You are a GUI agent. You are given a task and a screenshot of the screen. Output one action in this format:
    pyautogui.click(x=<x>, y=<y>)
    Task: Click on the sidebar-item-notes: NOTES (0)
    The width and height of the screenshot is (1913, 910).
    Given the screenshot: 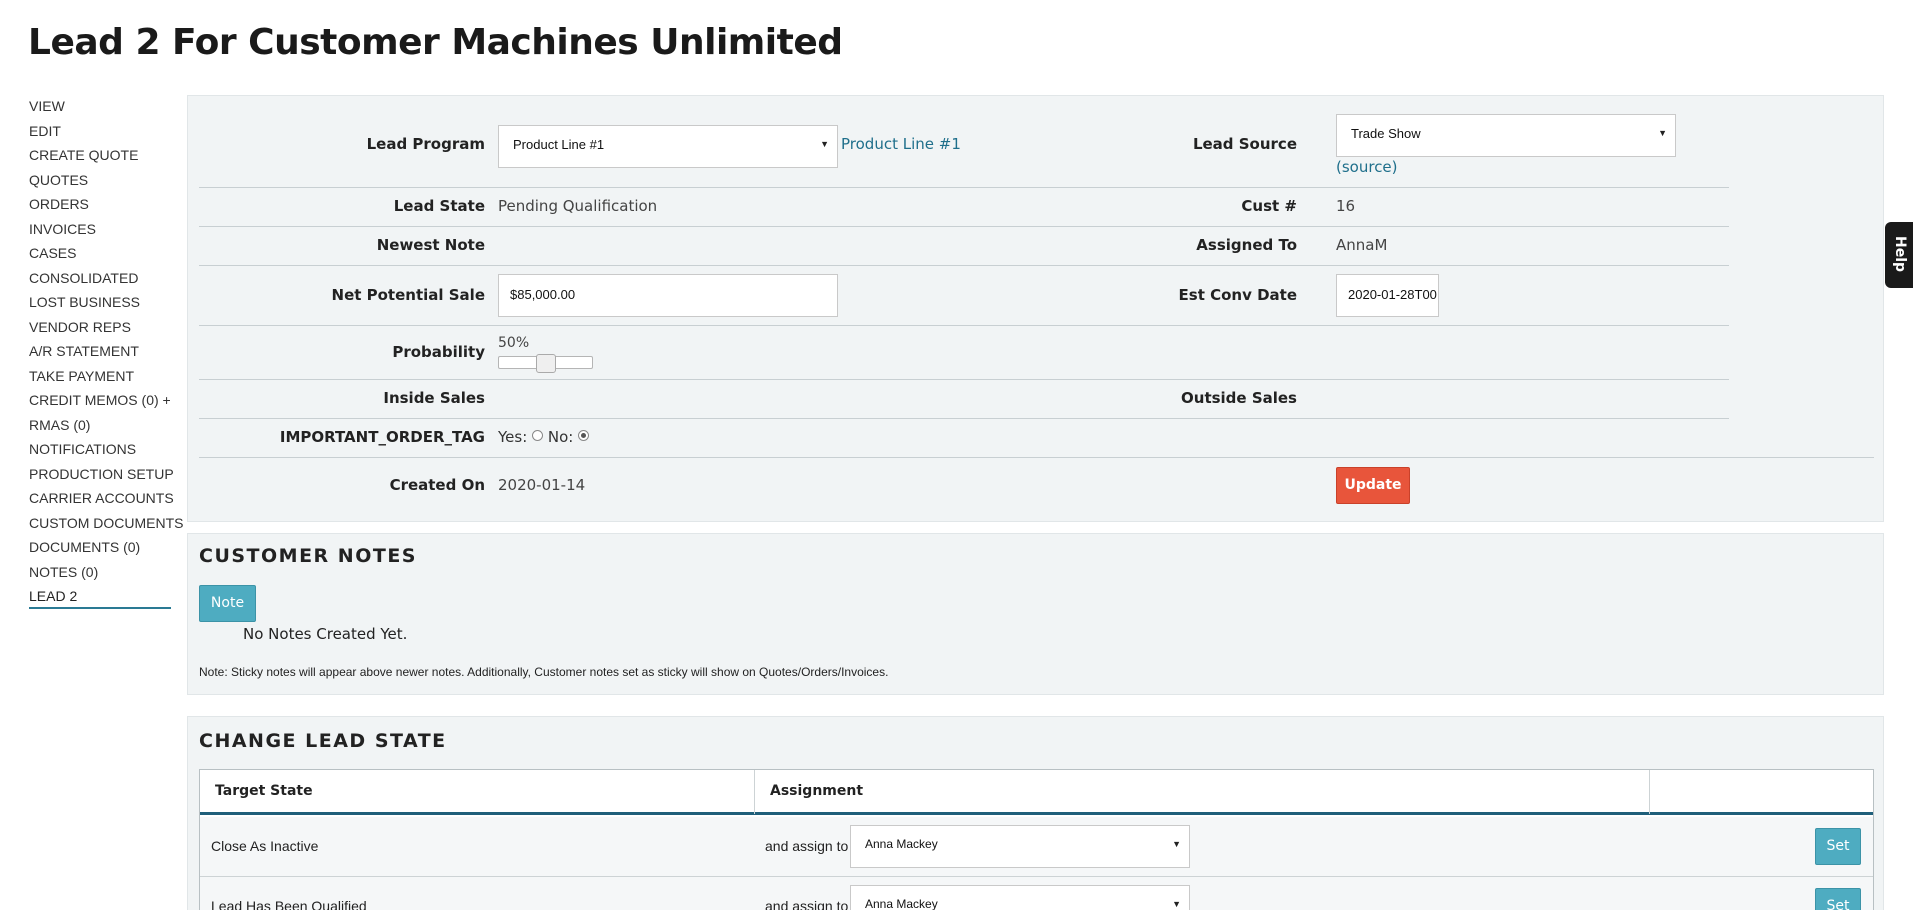 What is the action you would take?
    pyautogui.click(x=100, y=572)
    